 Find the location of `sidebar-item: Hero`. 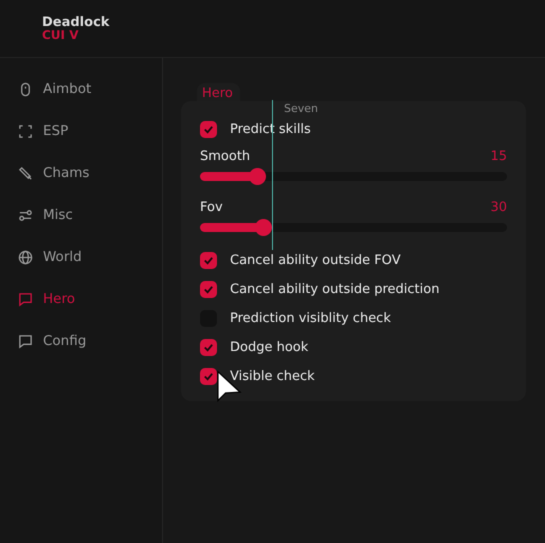

sidebar-item: Hero is located at coordinates (81, 299).